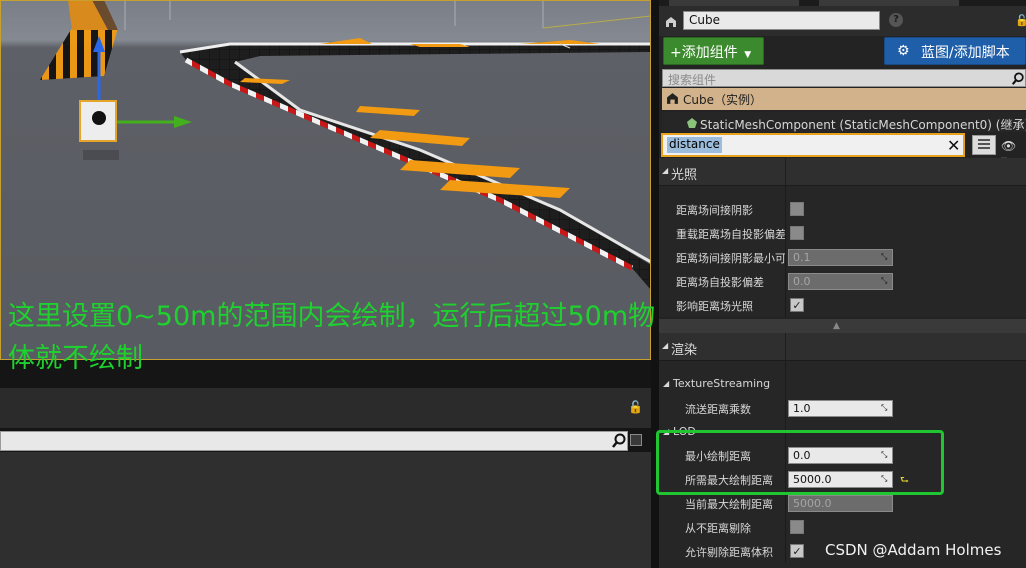  What do you see at coordinates (722, 100) in the screenshot?
I see `component-root-label: Cube（实例）` at bounding box center [722, 100].